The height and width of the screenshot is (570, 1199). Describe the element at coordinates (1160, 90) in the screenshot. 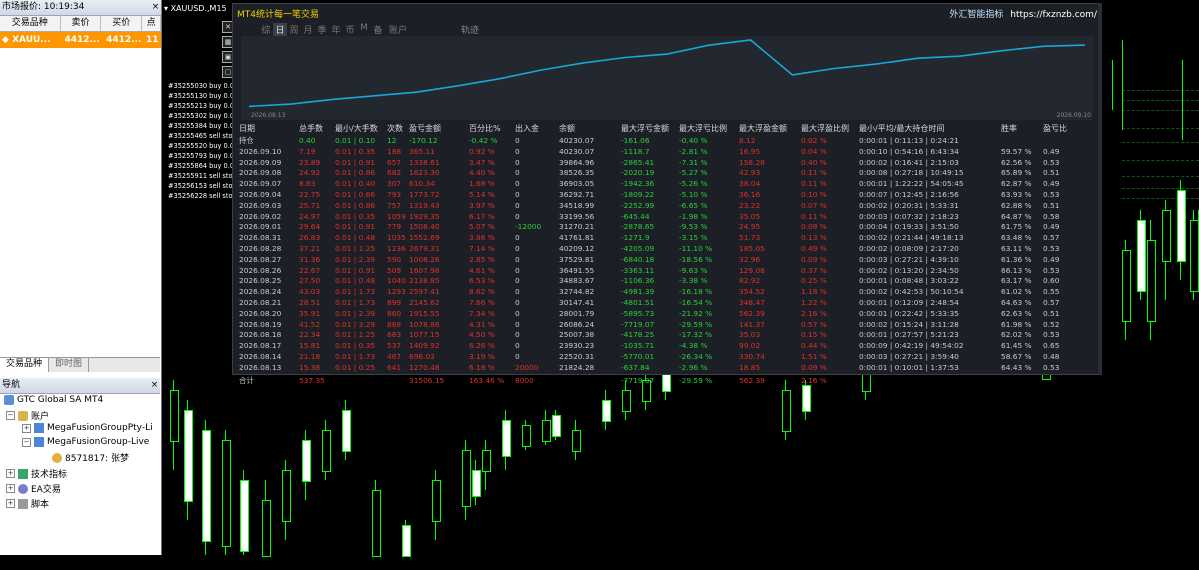

I see `order-line` at that location.